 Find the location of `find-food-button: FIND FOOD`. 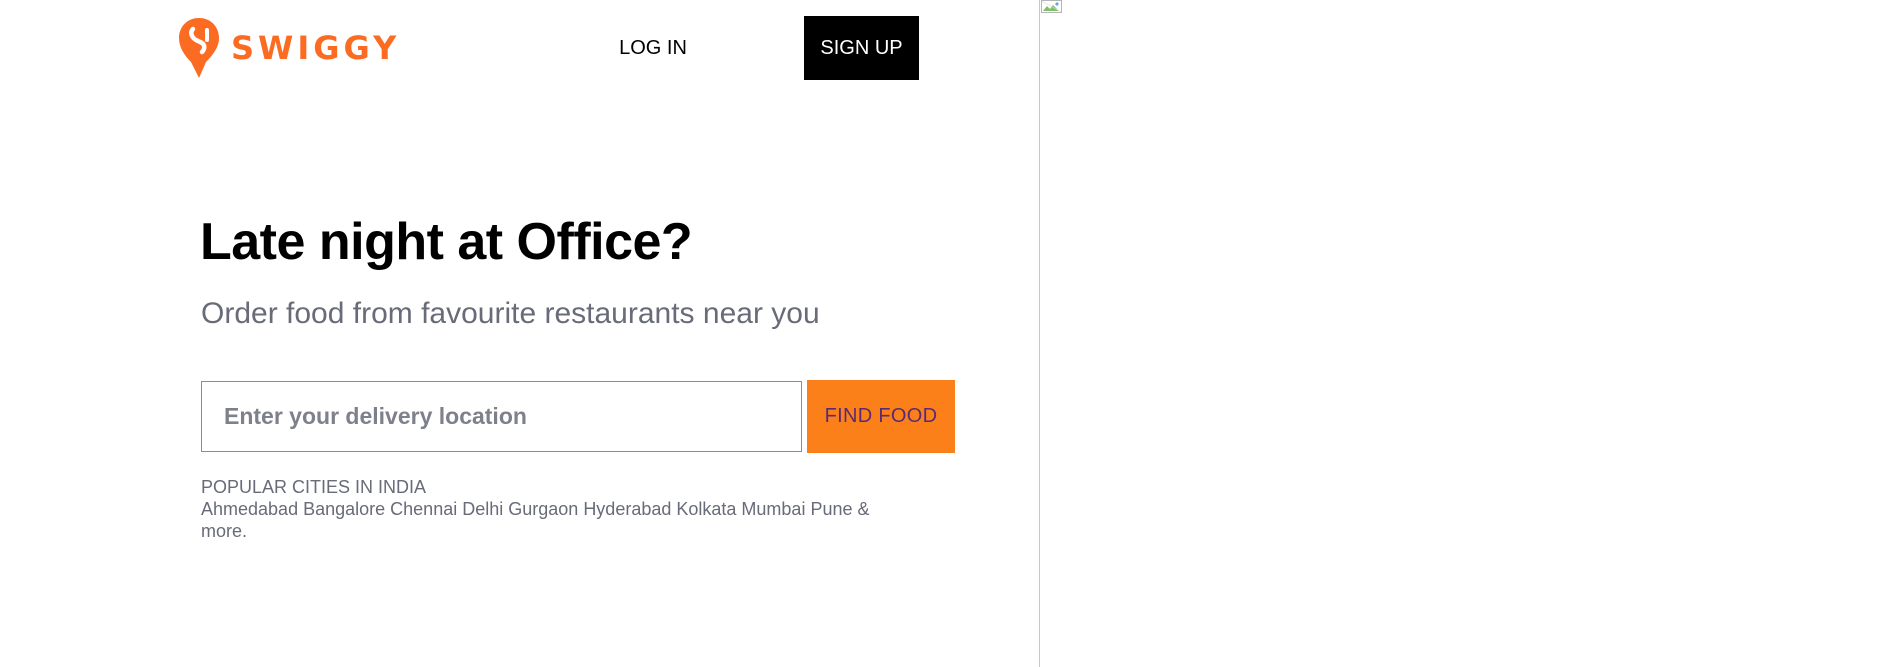

find-food-button: FIND FOOD is located at coordinates (881, 416).